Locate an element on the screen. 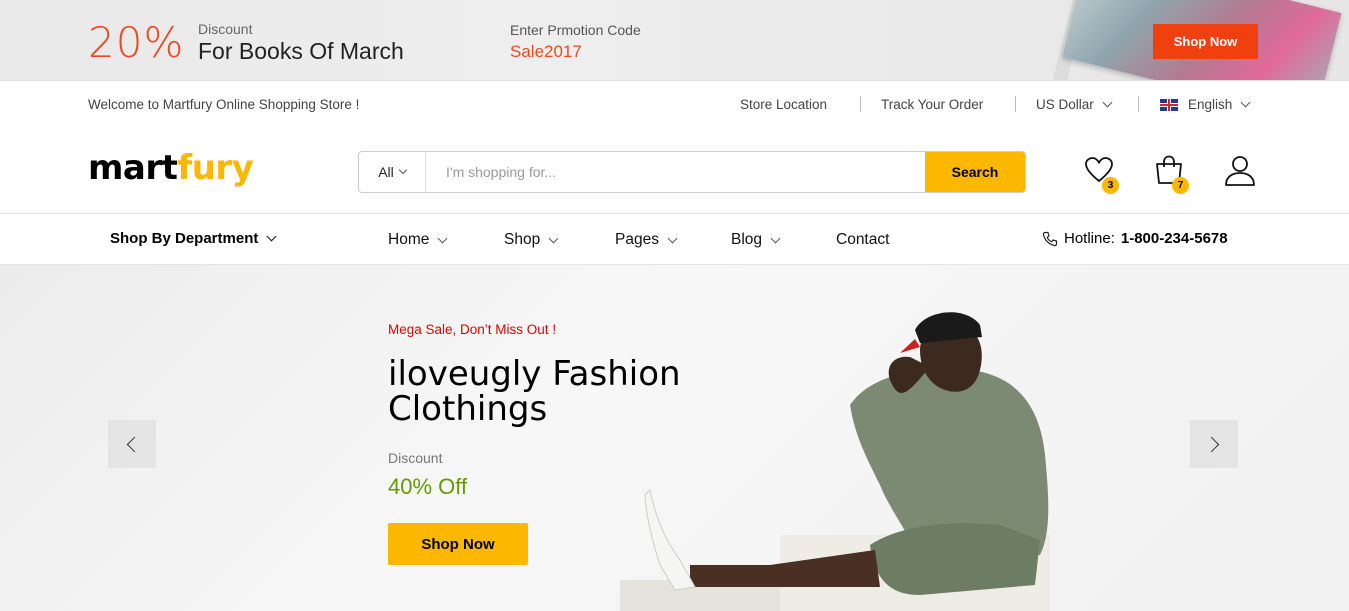 The image size is (1349, 611). wishlist-button: 3 is located at coordinates (1101, 174).